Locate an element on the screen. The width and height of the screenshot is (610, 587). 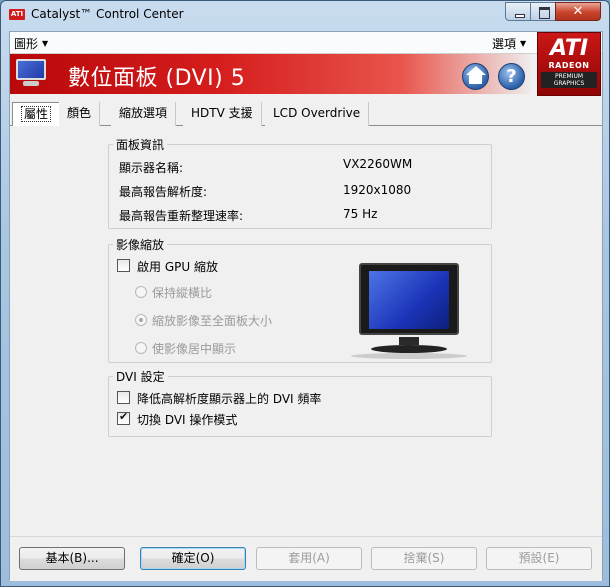
menu-graphics: 圖形 ▼ is located at coordinates (31, 43).